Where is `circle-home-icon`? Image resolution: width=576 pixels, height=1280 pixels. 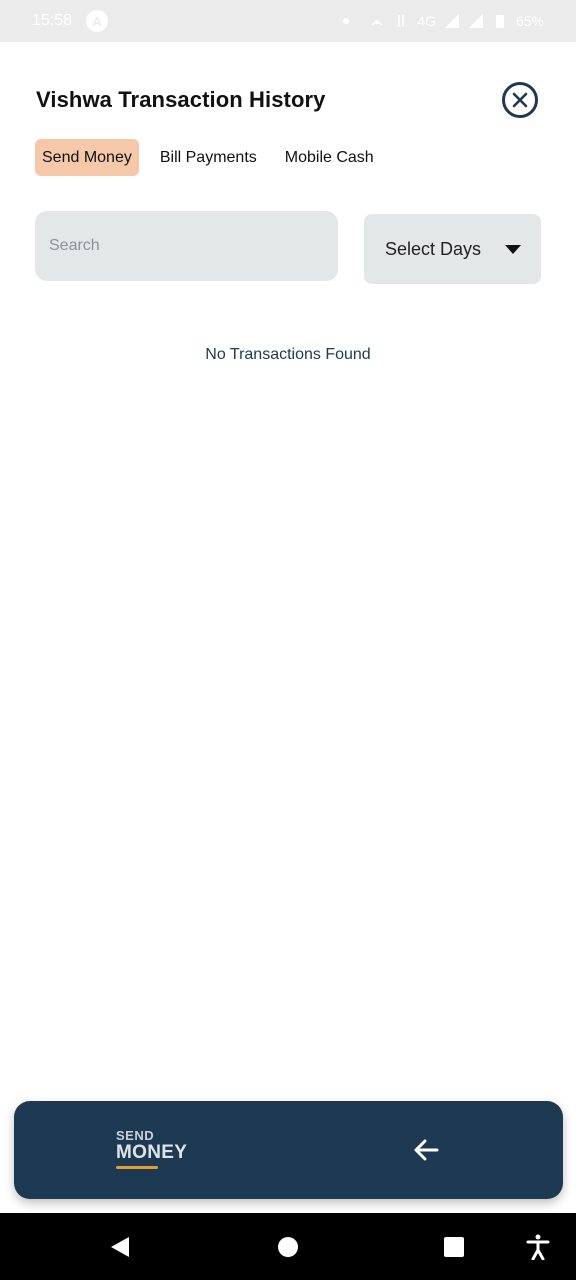 circle-home-icon is located at coordinates (288, 1246).